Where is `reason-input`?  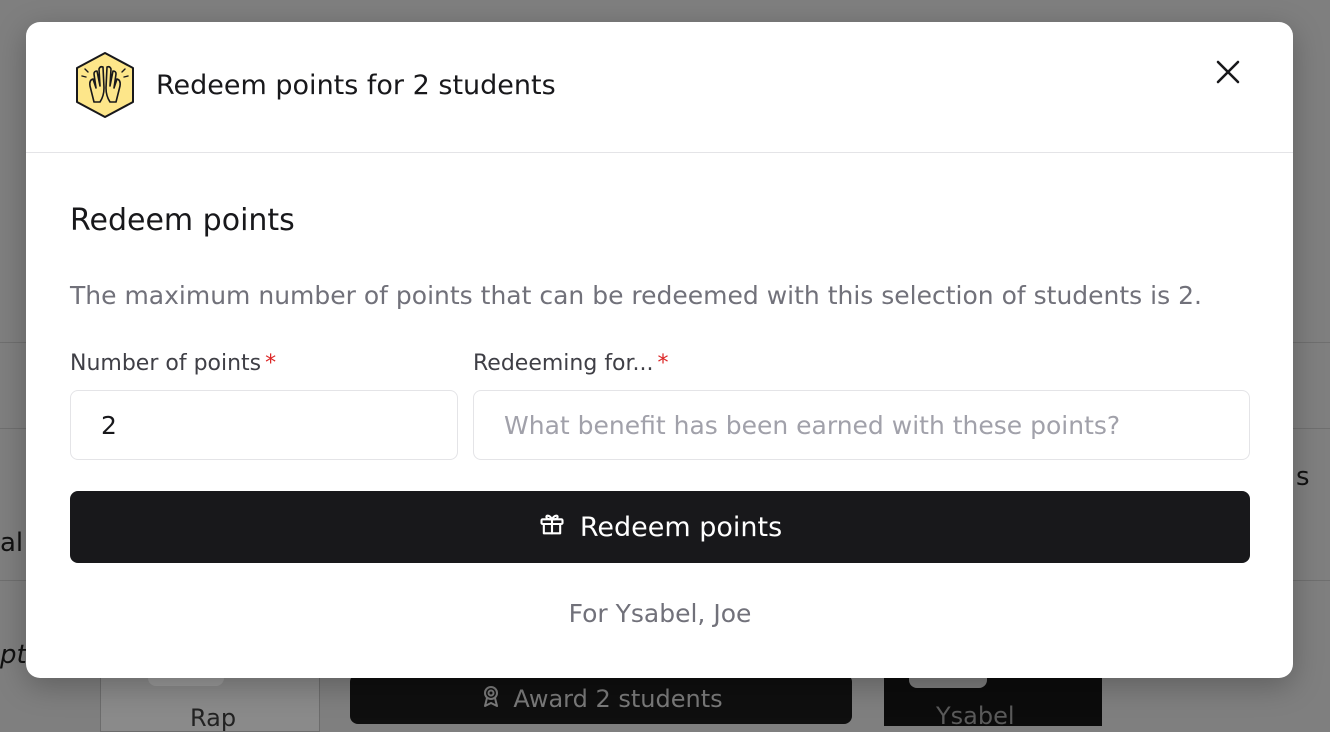
reason-input is located at coordinates (861, 425).